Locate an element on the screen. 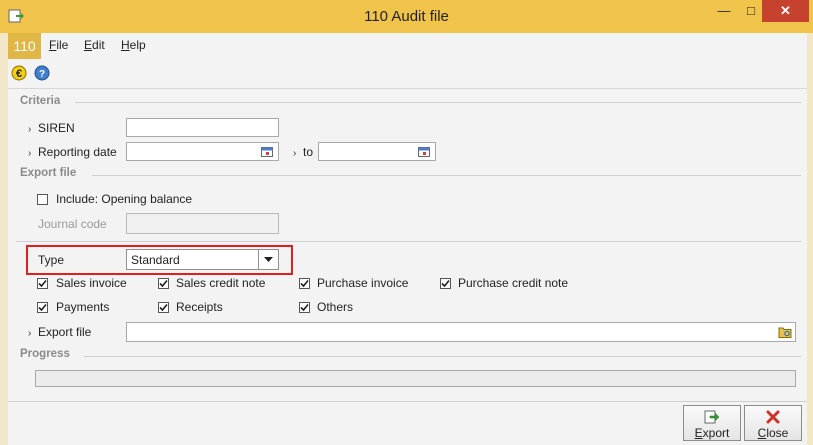 Image resolution: width=813 pixels, height=445 pixels. type-select: Standard is located at coordinates (202, 259).